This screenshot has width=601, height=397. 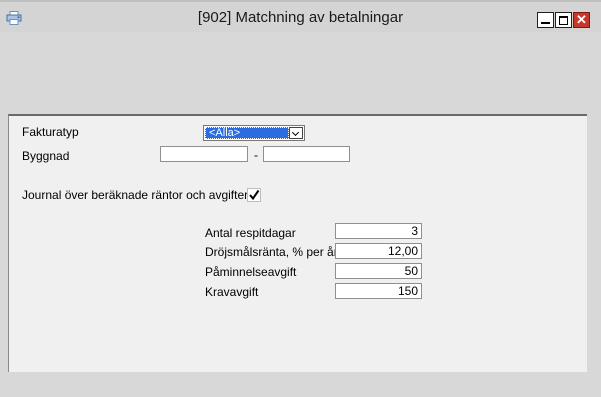 I want to click on paminnelseavgift-input, so click(x=378, y=271).